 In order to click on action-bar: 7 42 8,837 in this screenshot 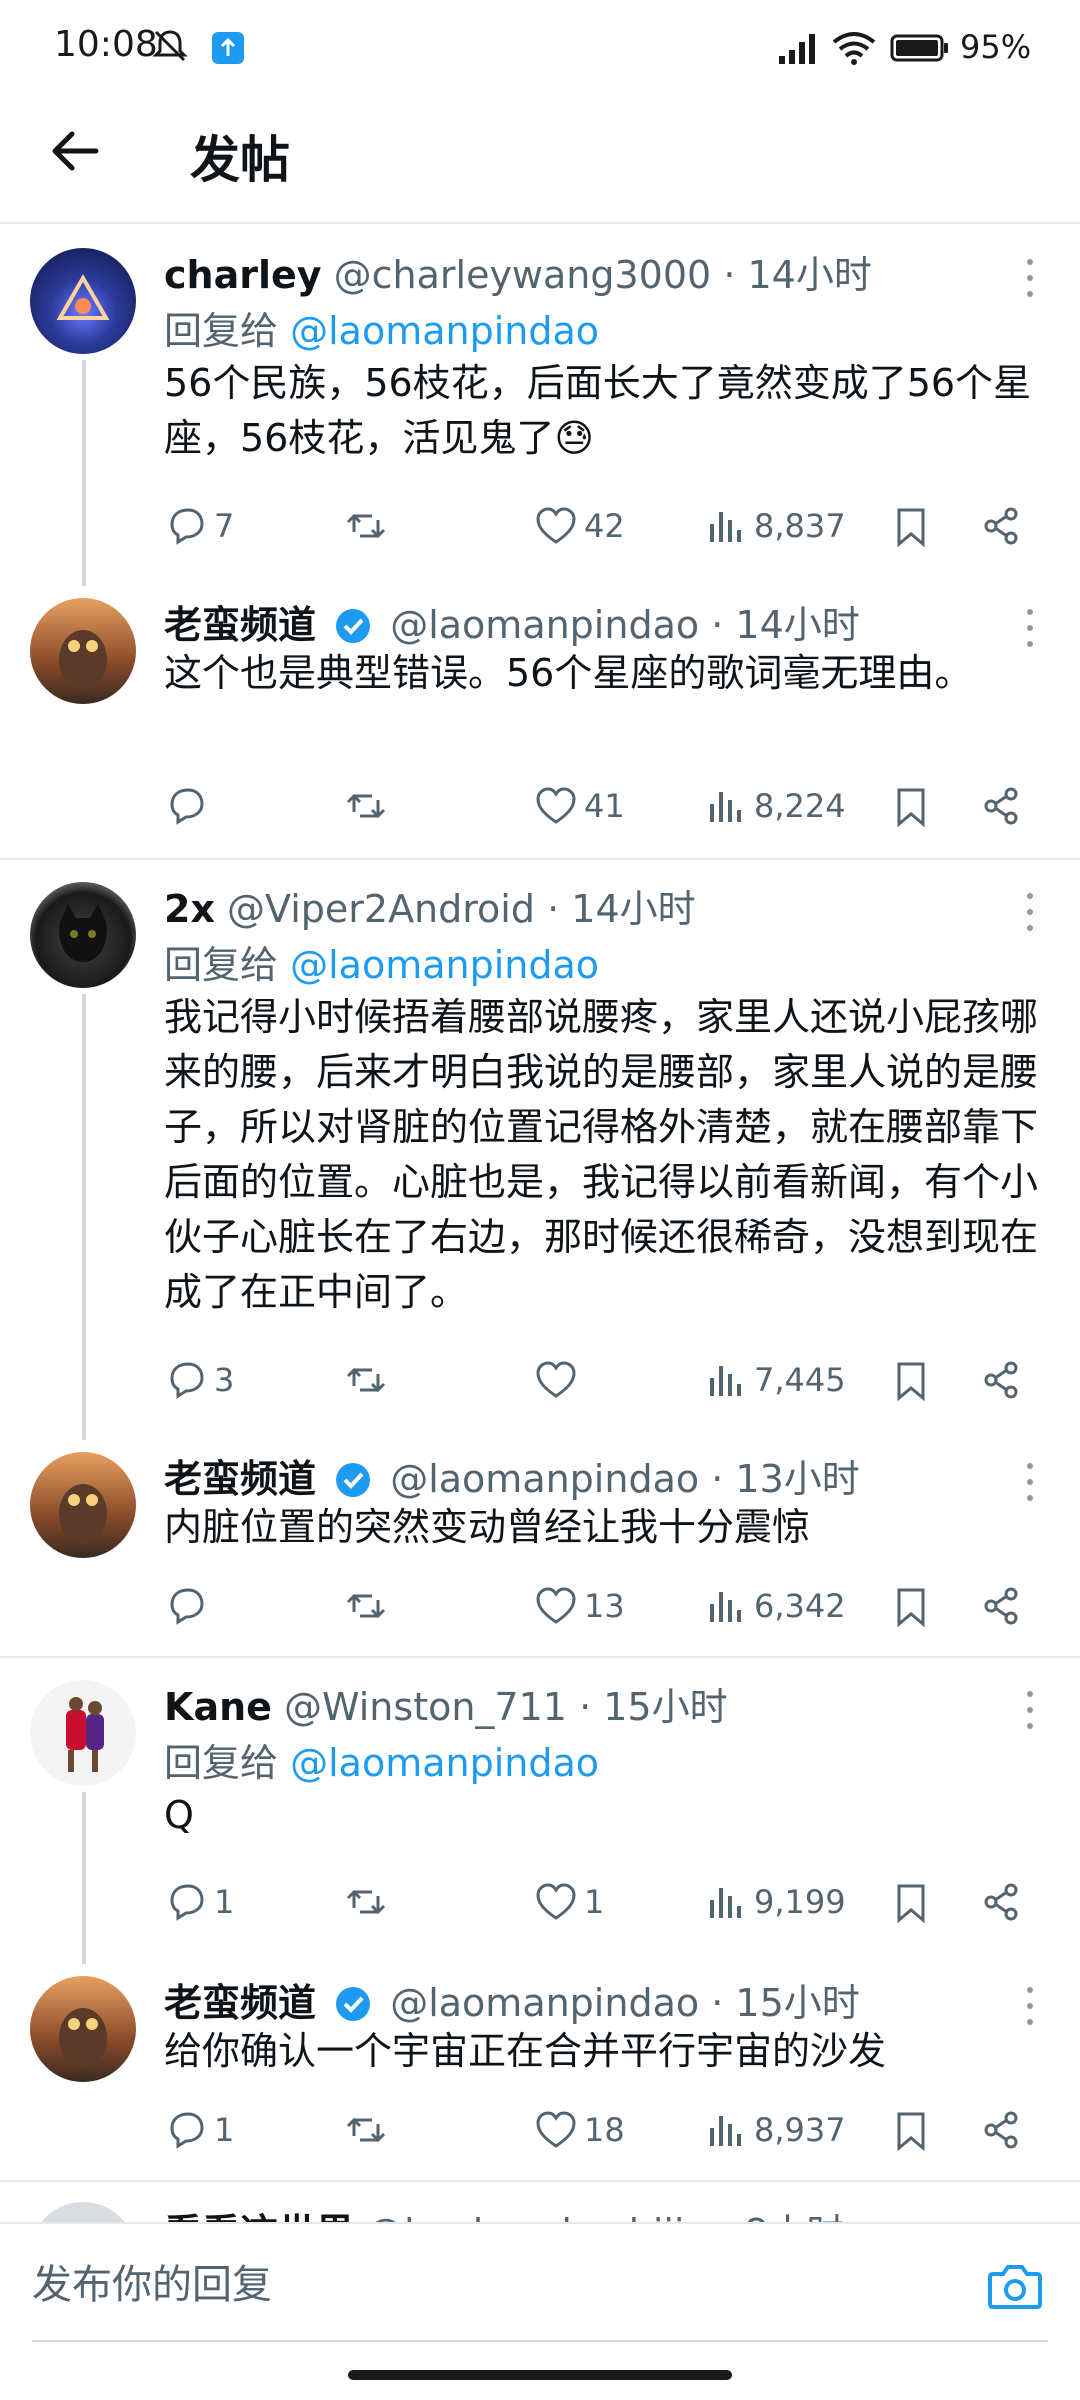, I will do `click(607, 526)`.